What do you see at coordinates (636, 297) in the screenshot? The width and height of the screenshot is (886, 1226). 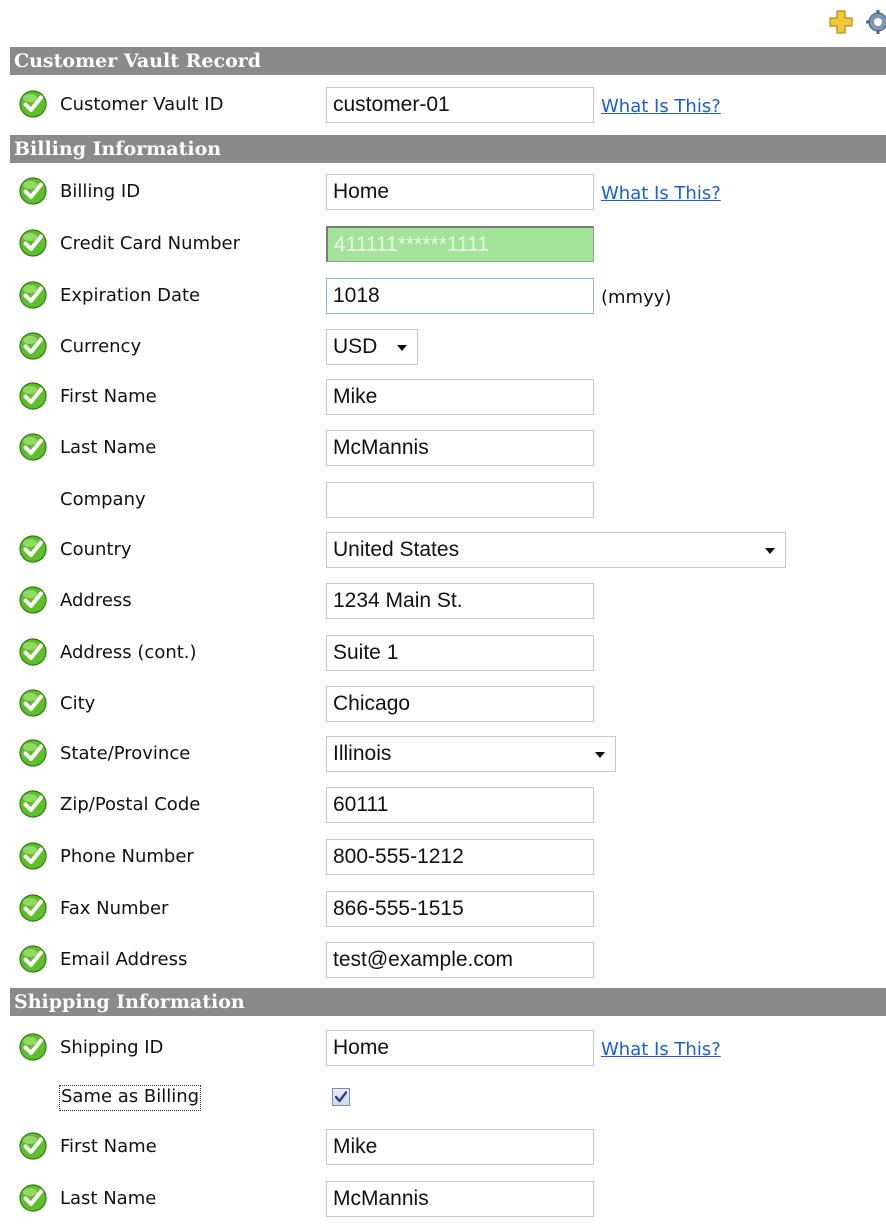 I see `expiration-date-hint: (mmyy)` at bounding box center [636, 297].